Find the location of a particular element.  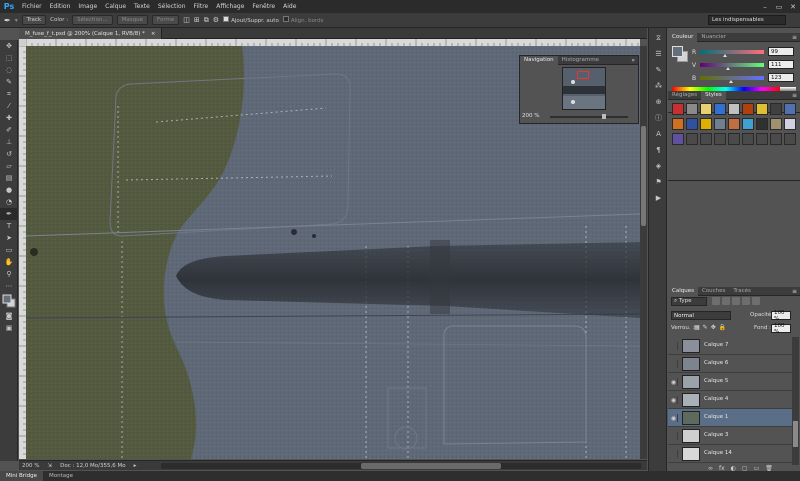

foreground-color-swatch is located at coordinates (677, 51).